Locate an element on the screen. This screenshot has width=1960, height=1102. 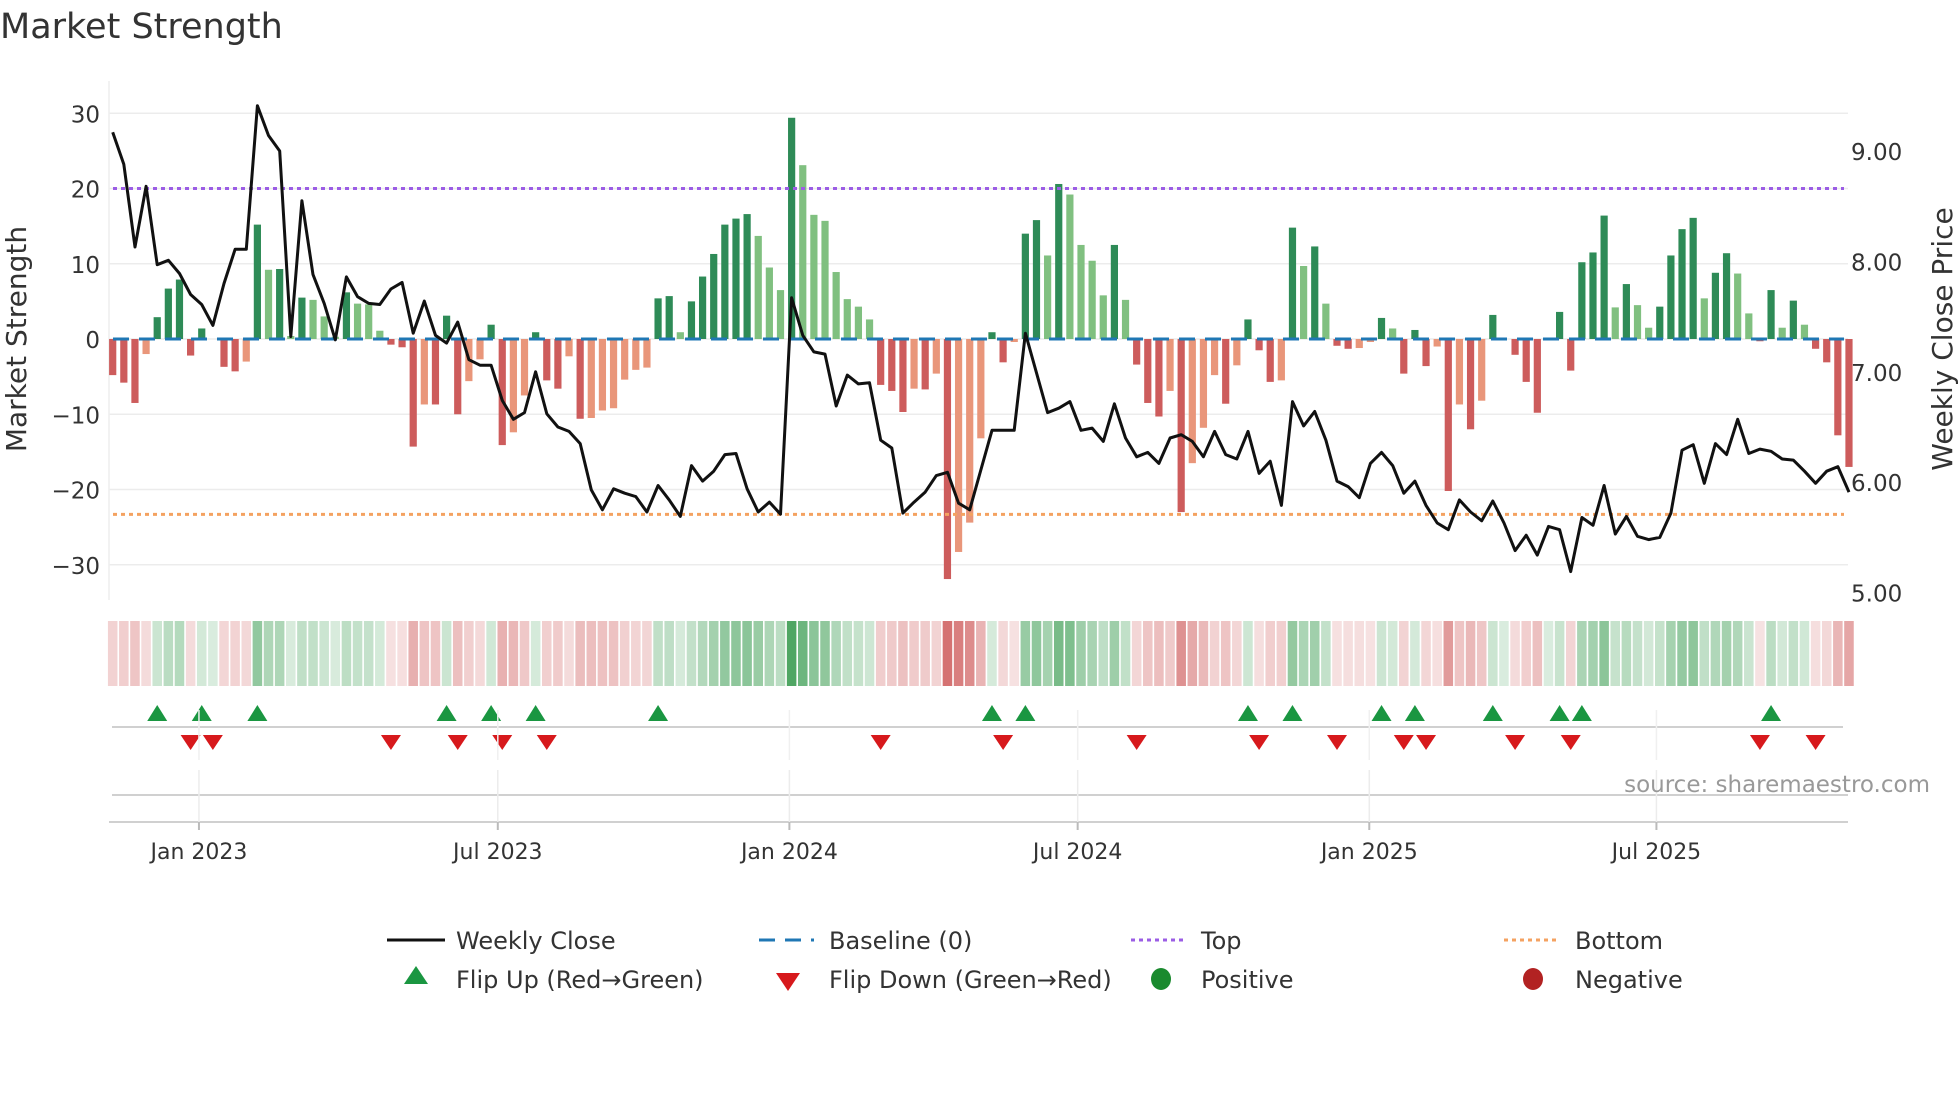
y-tick-label: 0 is located at coordinates (92, 341).